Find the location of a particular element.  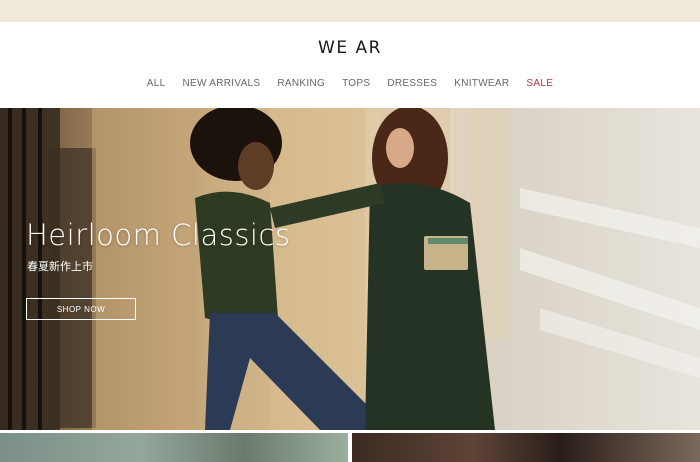

shop-now-button: SHOP NOW is located at coordinates (81, 309).